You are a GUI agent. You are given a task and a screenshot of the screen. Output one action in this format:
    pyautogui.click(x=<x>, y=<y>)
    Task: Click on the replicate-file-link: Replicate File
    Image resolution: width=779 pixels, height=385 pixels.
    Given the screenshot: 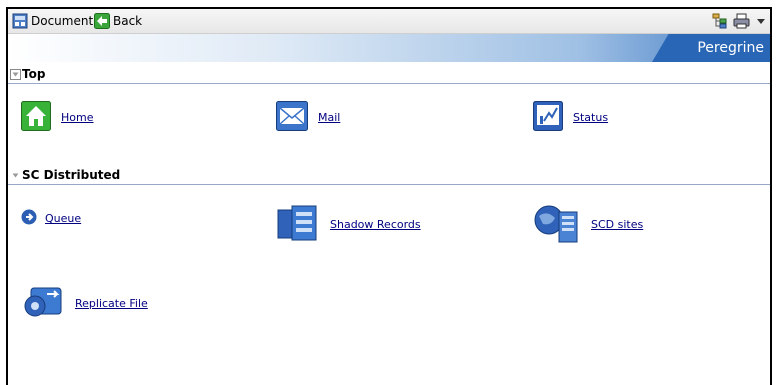 What is the action you would take?
    pyautogui.click(x=111, y=303)
    